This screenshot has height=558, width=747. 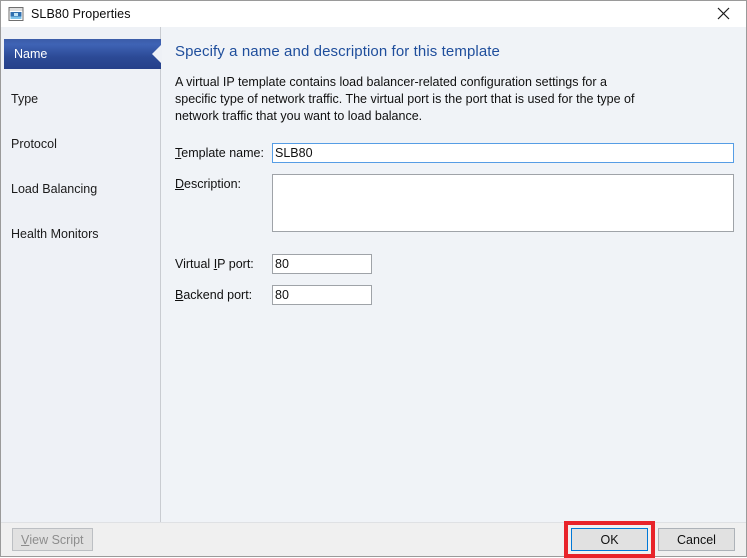 I want to click on label-suffix: ackend port:, so click(x=218, y=295).